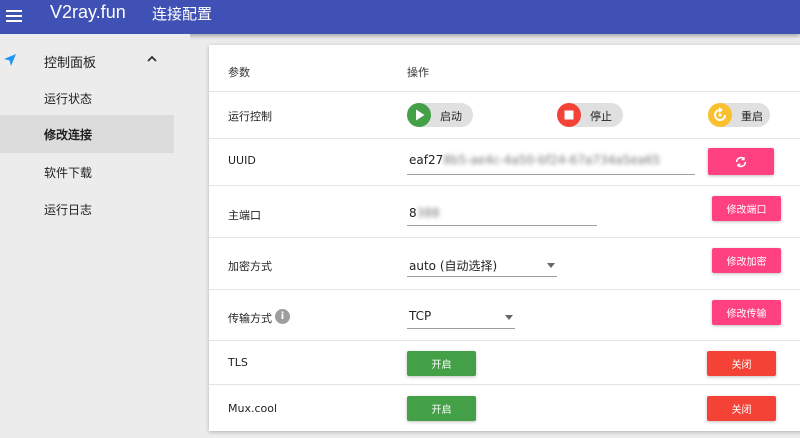  What do you see at coordinates (282, 316) in the screenshot?
I see `info-icon: i` at bounding box center [282, 316].